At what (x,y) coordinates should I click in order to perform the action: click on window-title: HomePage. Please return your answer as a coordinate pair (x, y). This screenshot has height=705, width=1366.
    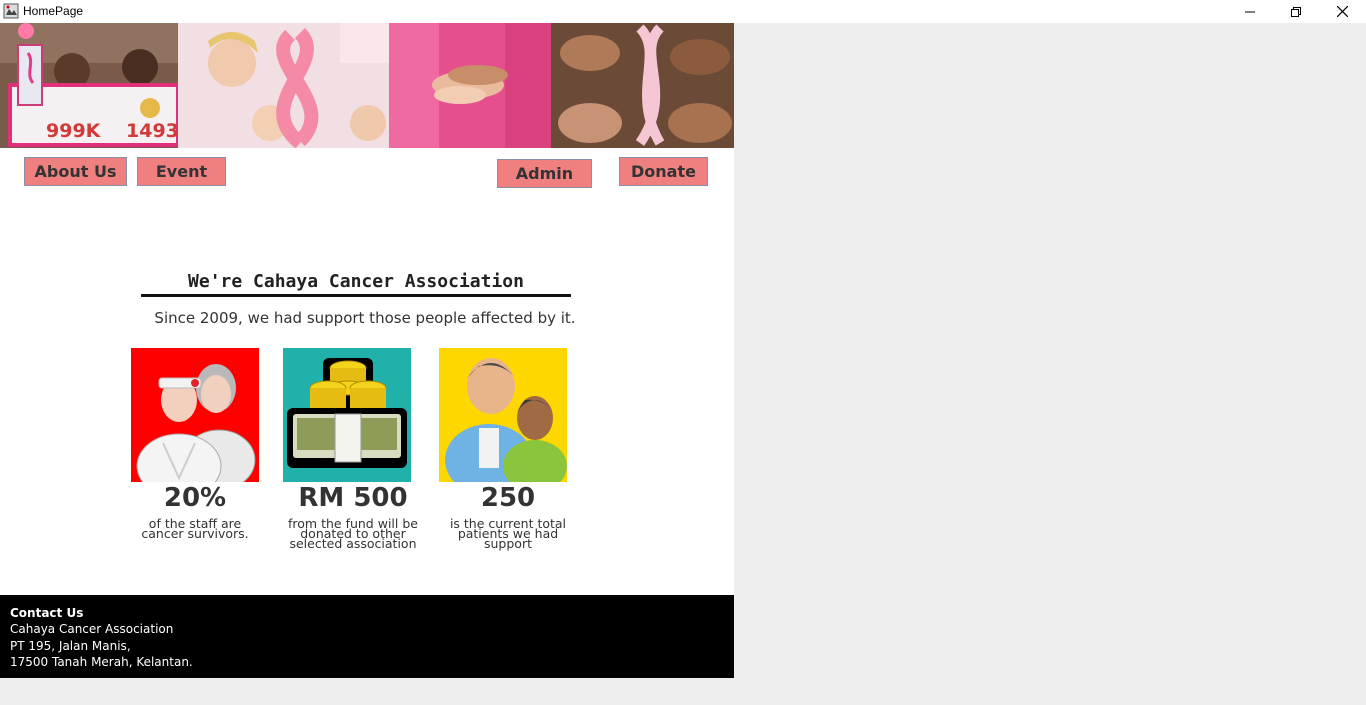
    Looking at the image, I should click on (53, 11).